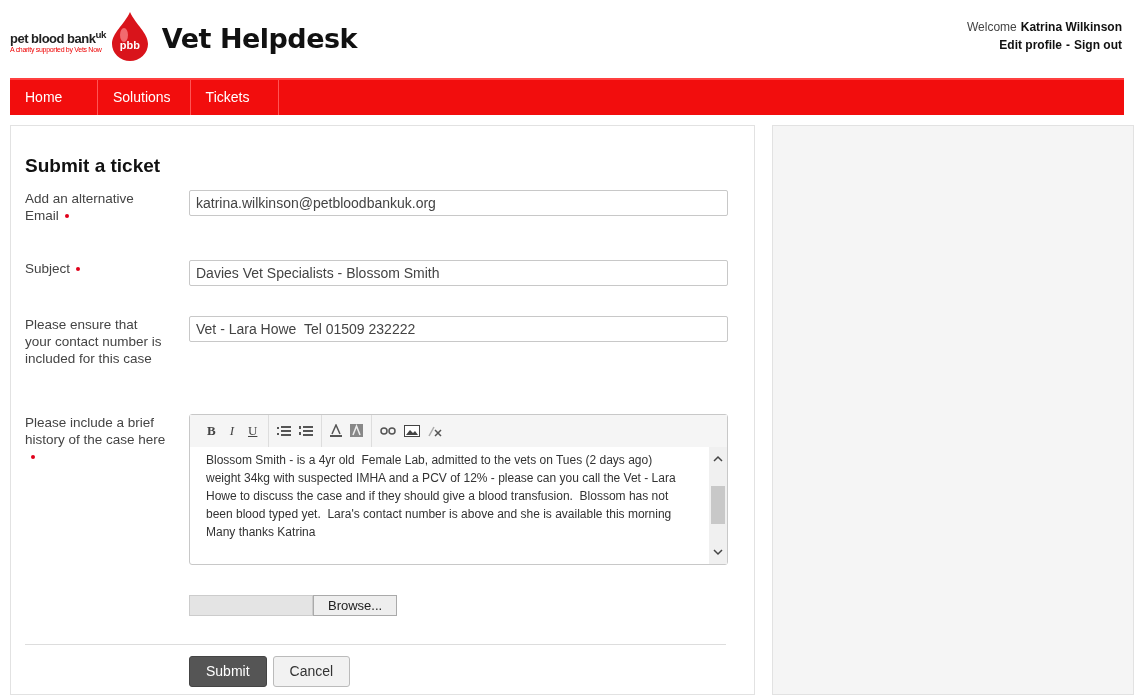 This screenshot has height=697, width=1134. Describe the element at coordinates (100, 287) in the screenshot. I see `field-label: Subject` at that location.